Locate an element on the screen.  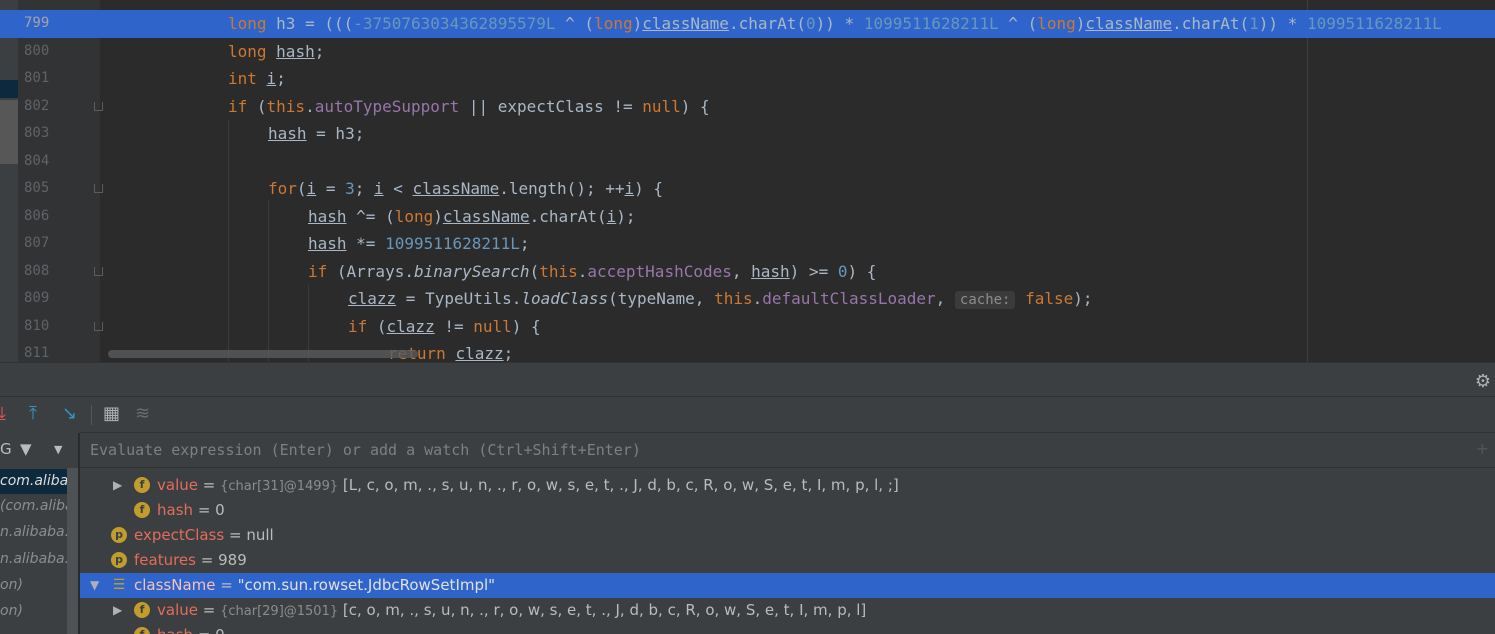
code-line: 801 int i; is located at coordinates (747, 79).